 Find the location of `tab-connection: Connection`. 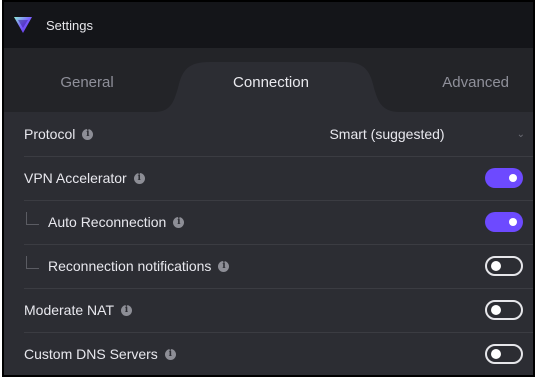

tab-connection: Connection is located at coordinates (271, 82).